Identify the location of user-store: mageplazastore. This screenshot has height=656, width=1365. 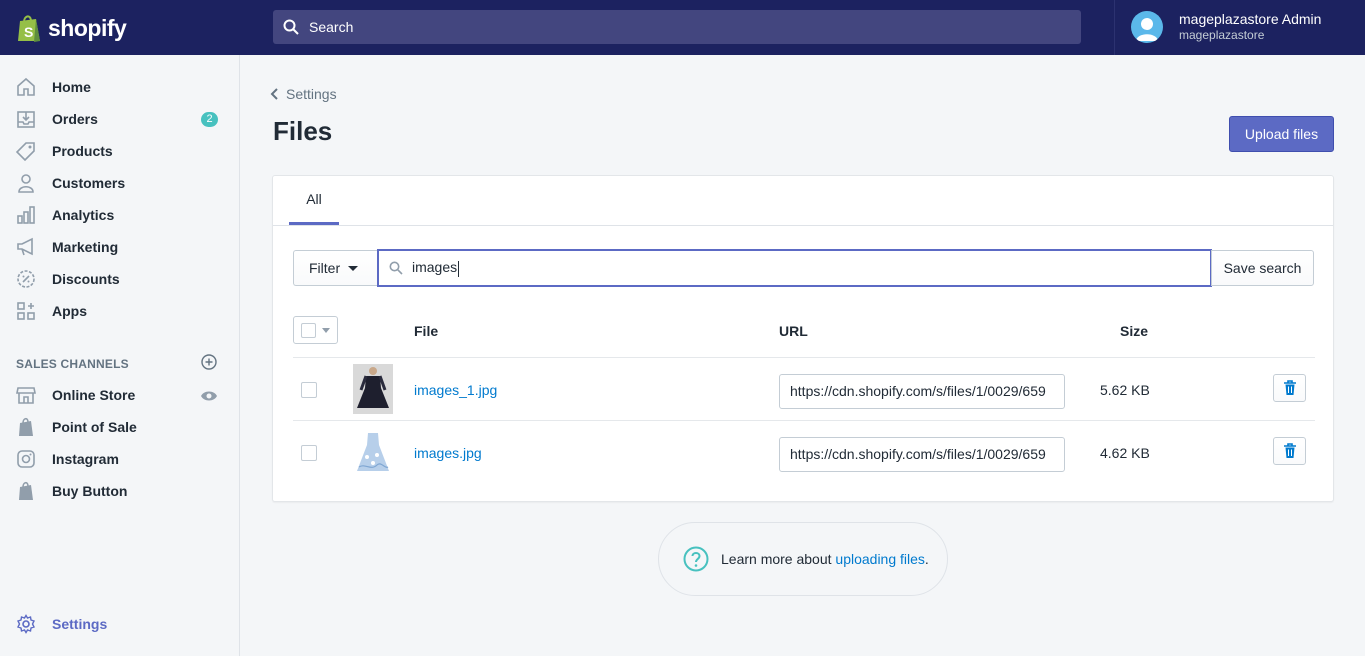
(1222, 35).